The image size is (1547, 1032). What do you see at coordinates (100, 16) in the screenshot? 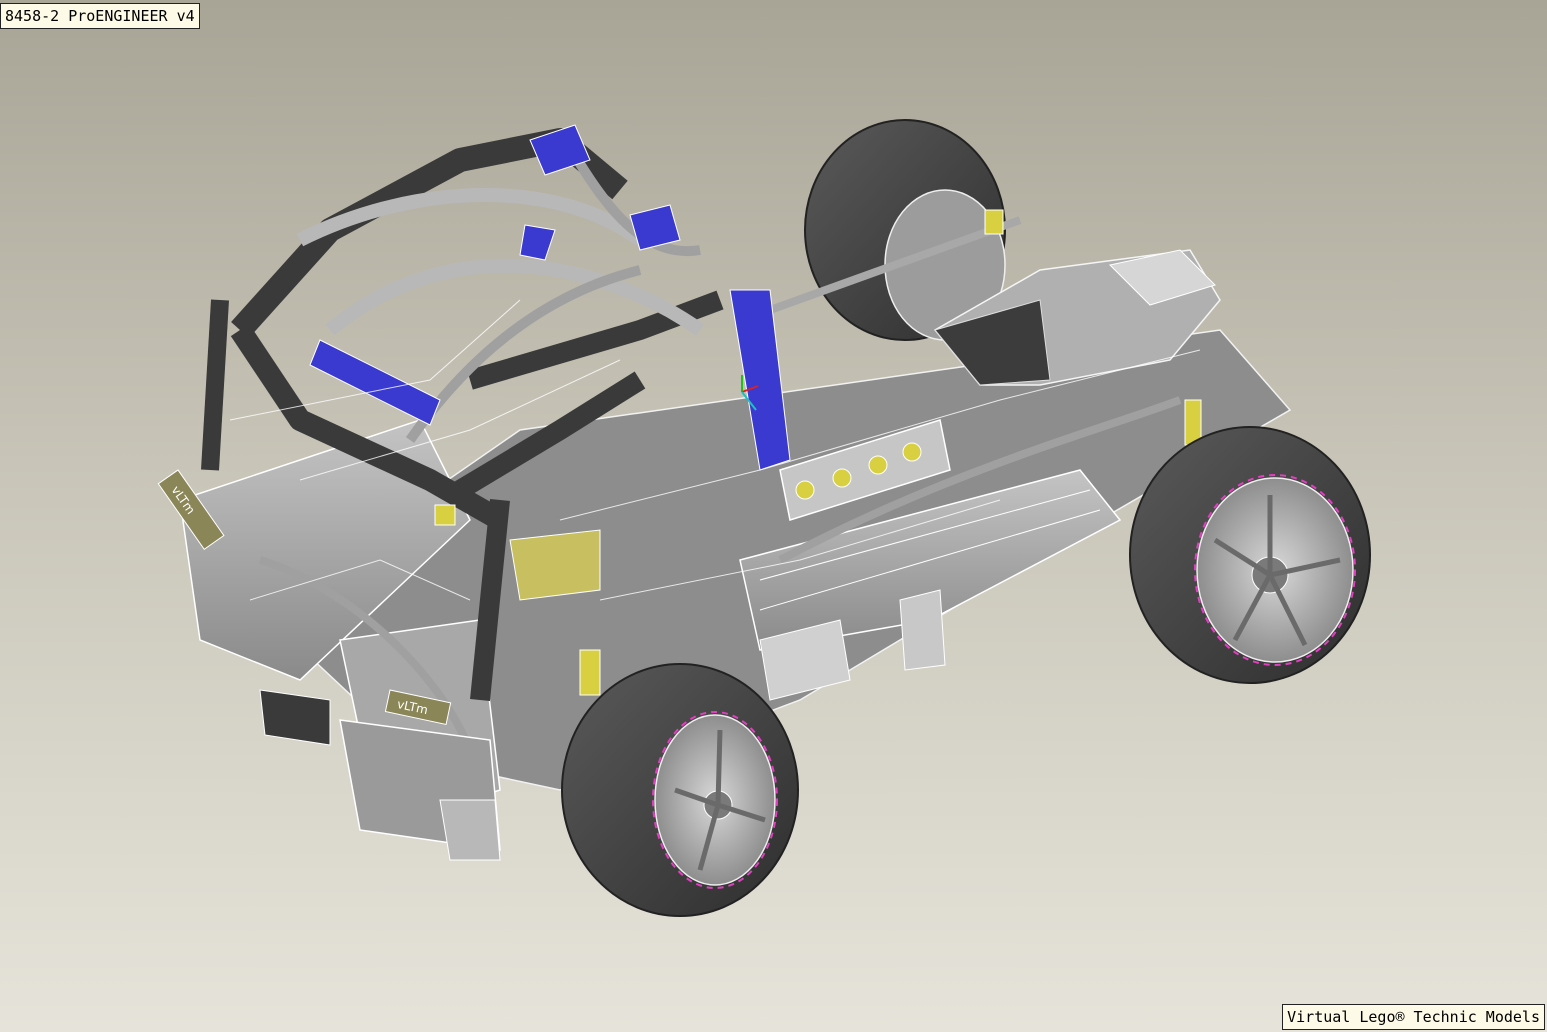
I see `viewport-title-label: 8458-2 ProENGINEER v4` at bounding box center [100, 16].